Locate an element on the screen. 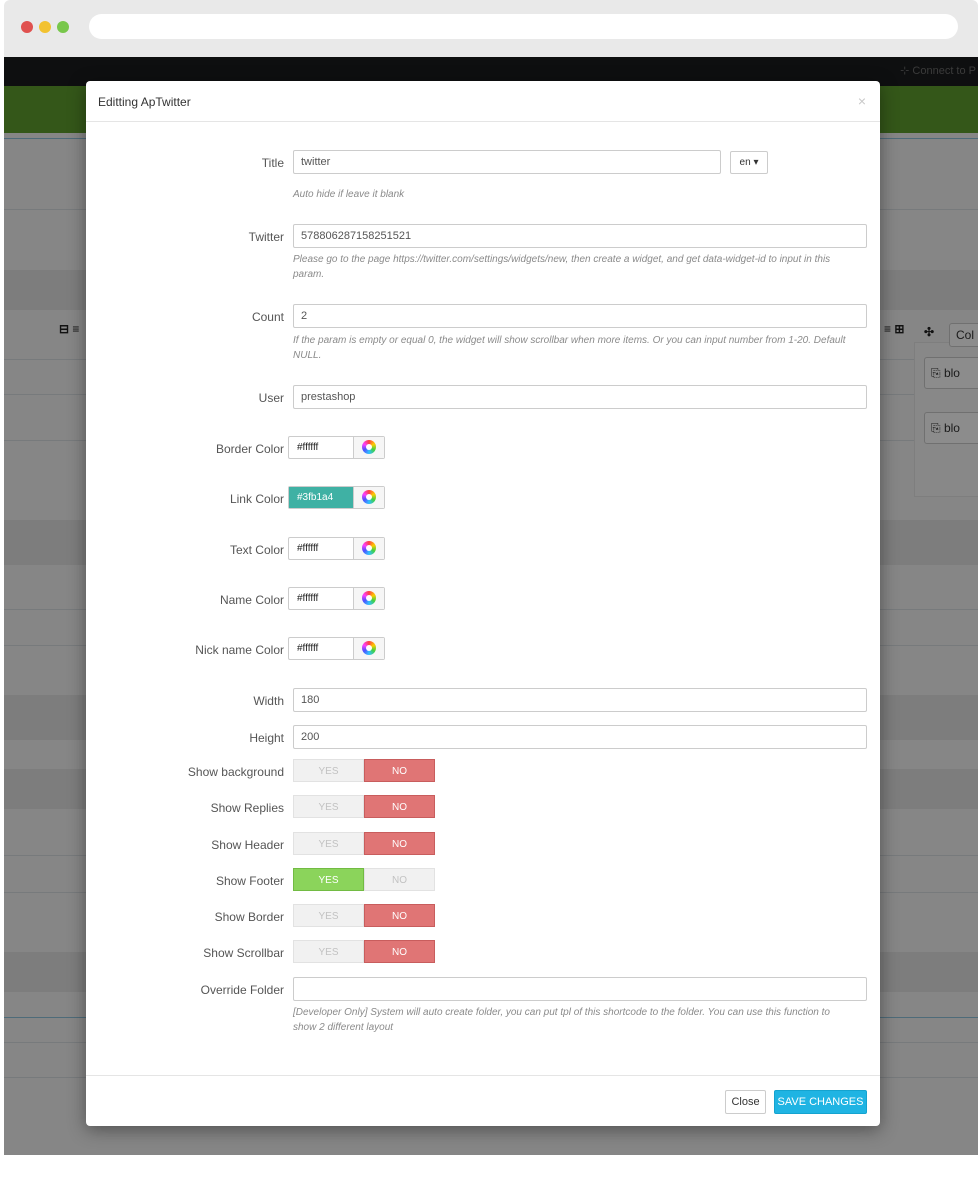 Image resolution: width=978 pixels, height=1180 pixels. show-scrollbar-label: Show Scrollbar is located at coordinates (243, 953).